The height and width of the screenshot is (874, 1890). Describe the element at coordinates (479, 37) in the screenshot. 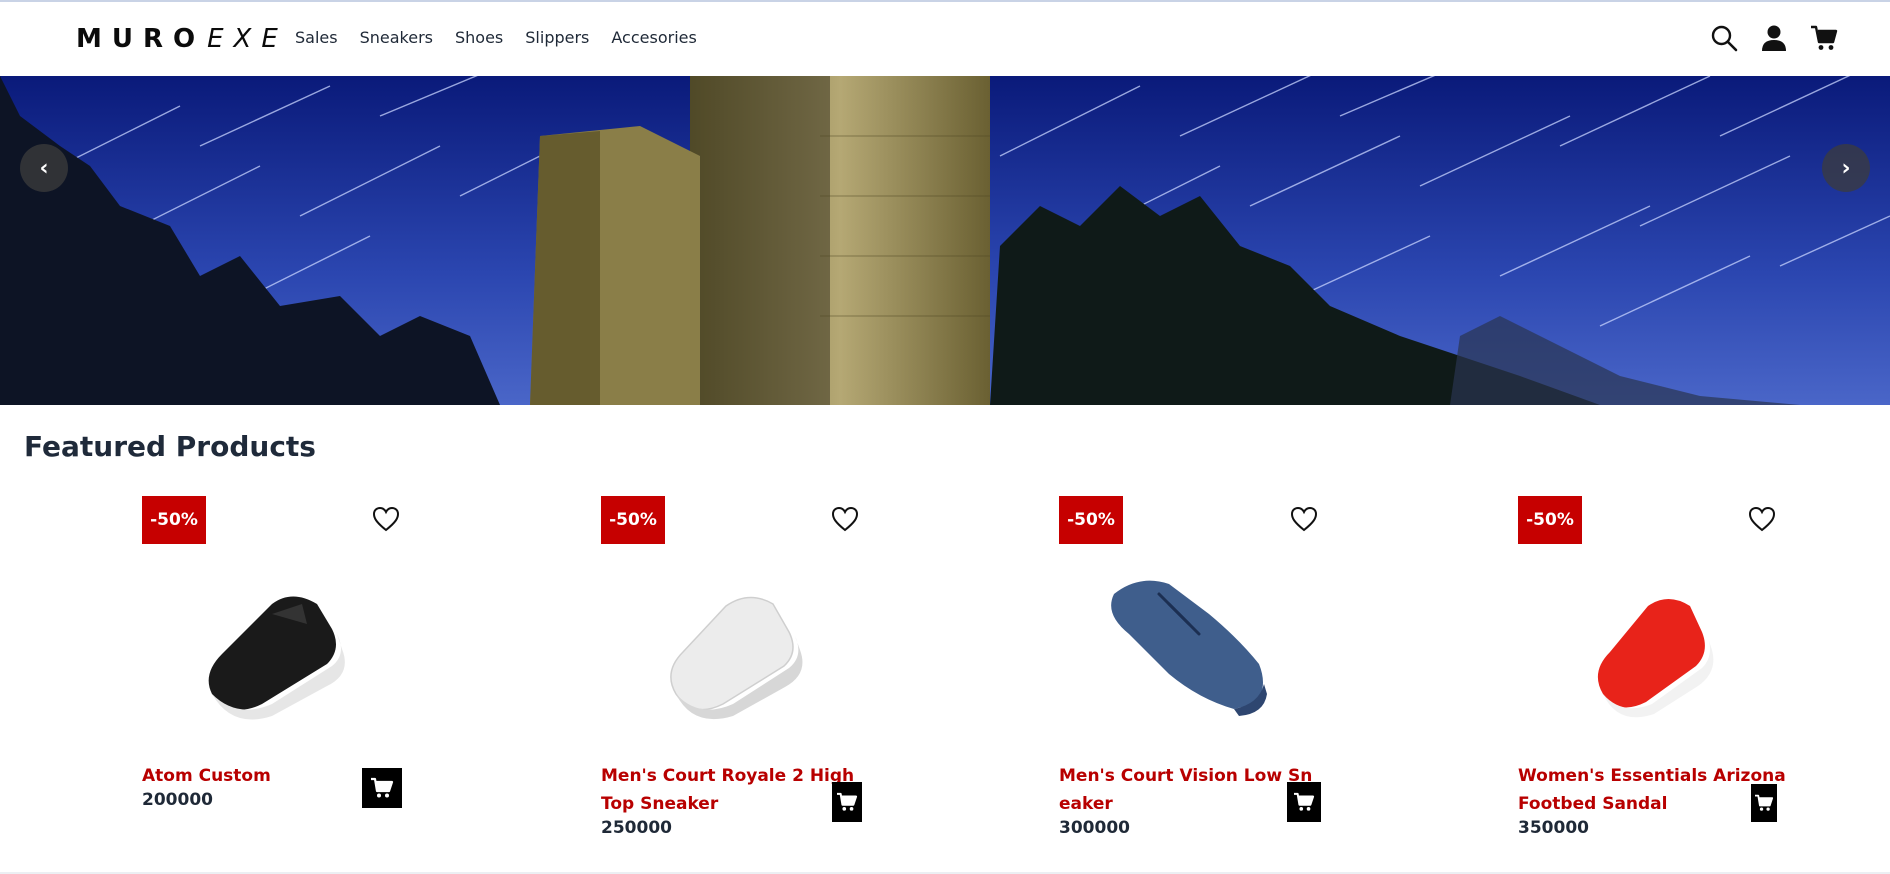

I see `nav-shoes: Shoes` at that location.